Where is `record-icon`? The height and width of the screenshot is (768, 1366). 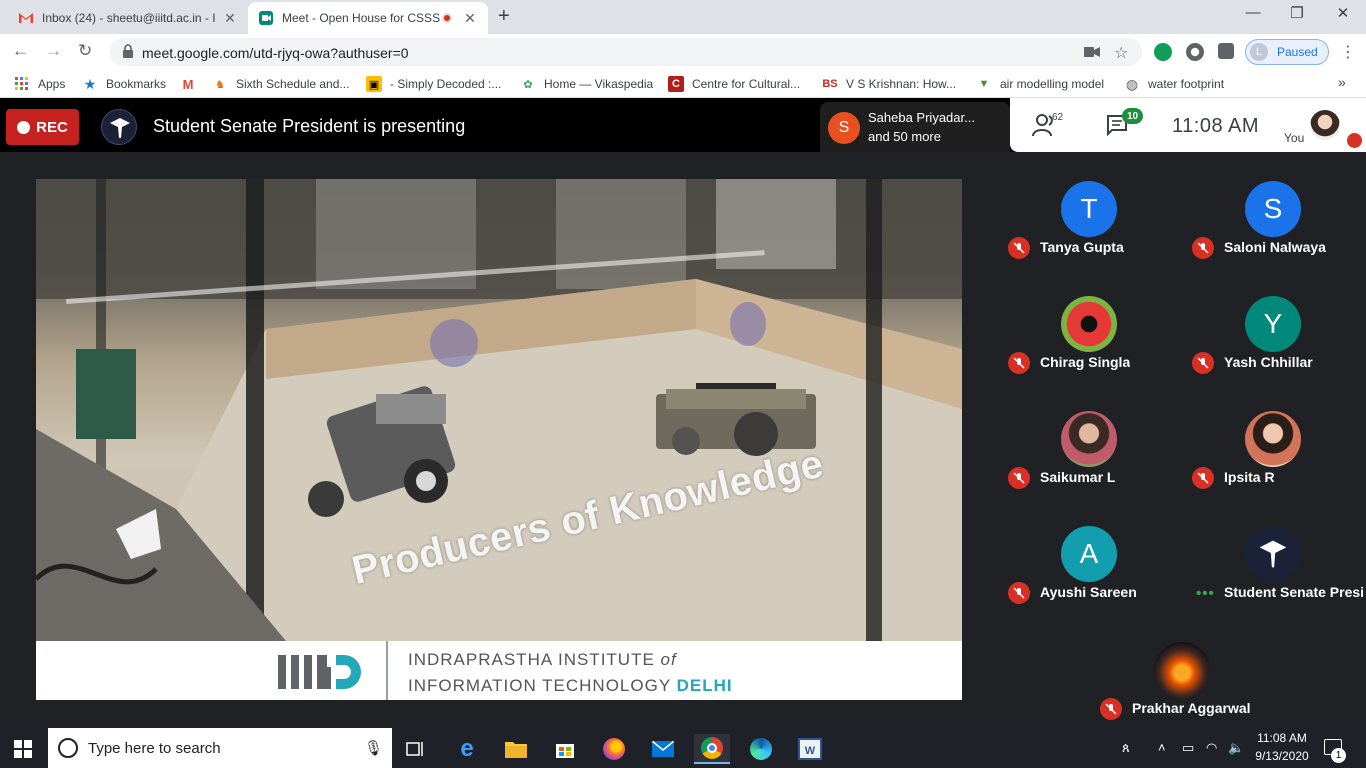 record-icon is located at coordinates (24, 127).